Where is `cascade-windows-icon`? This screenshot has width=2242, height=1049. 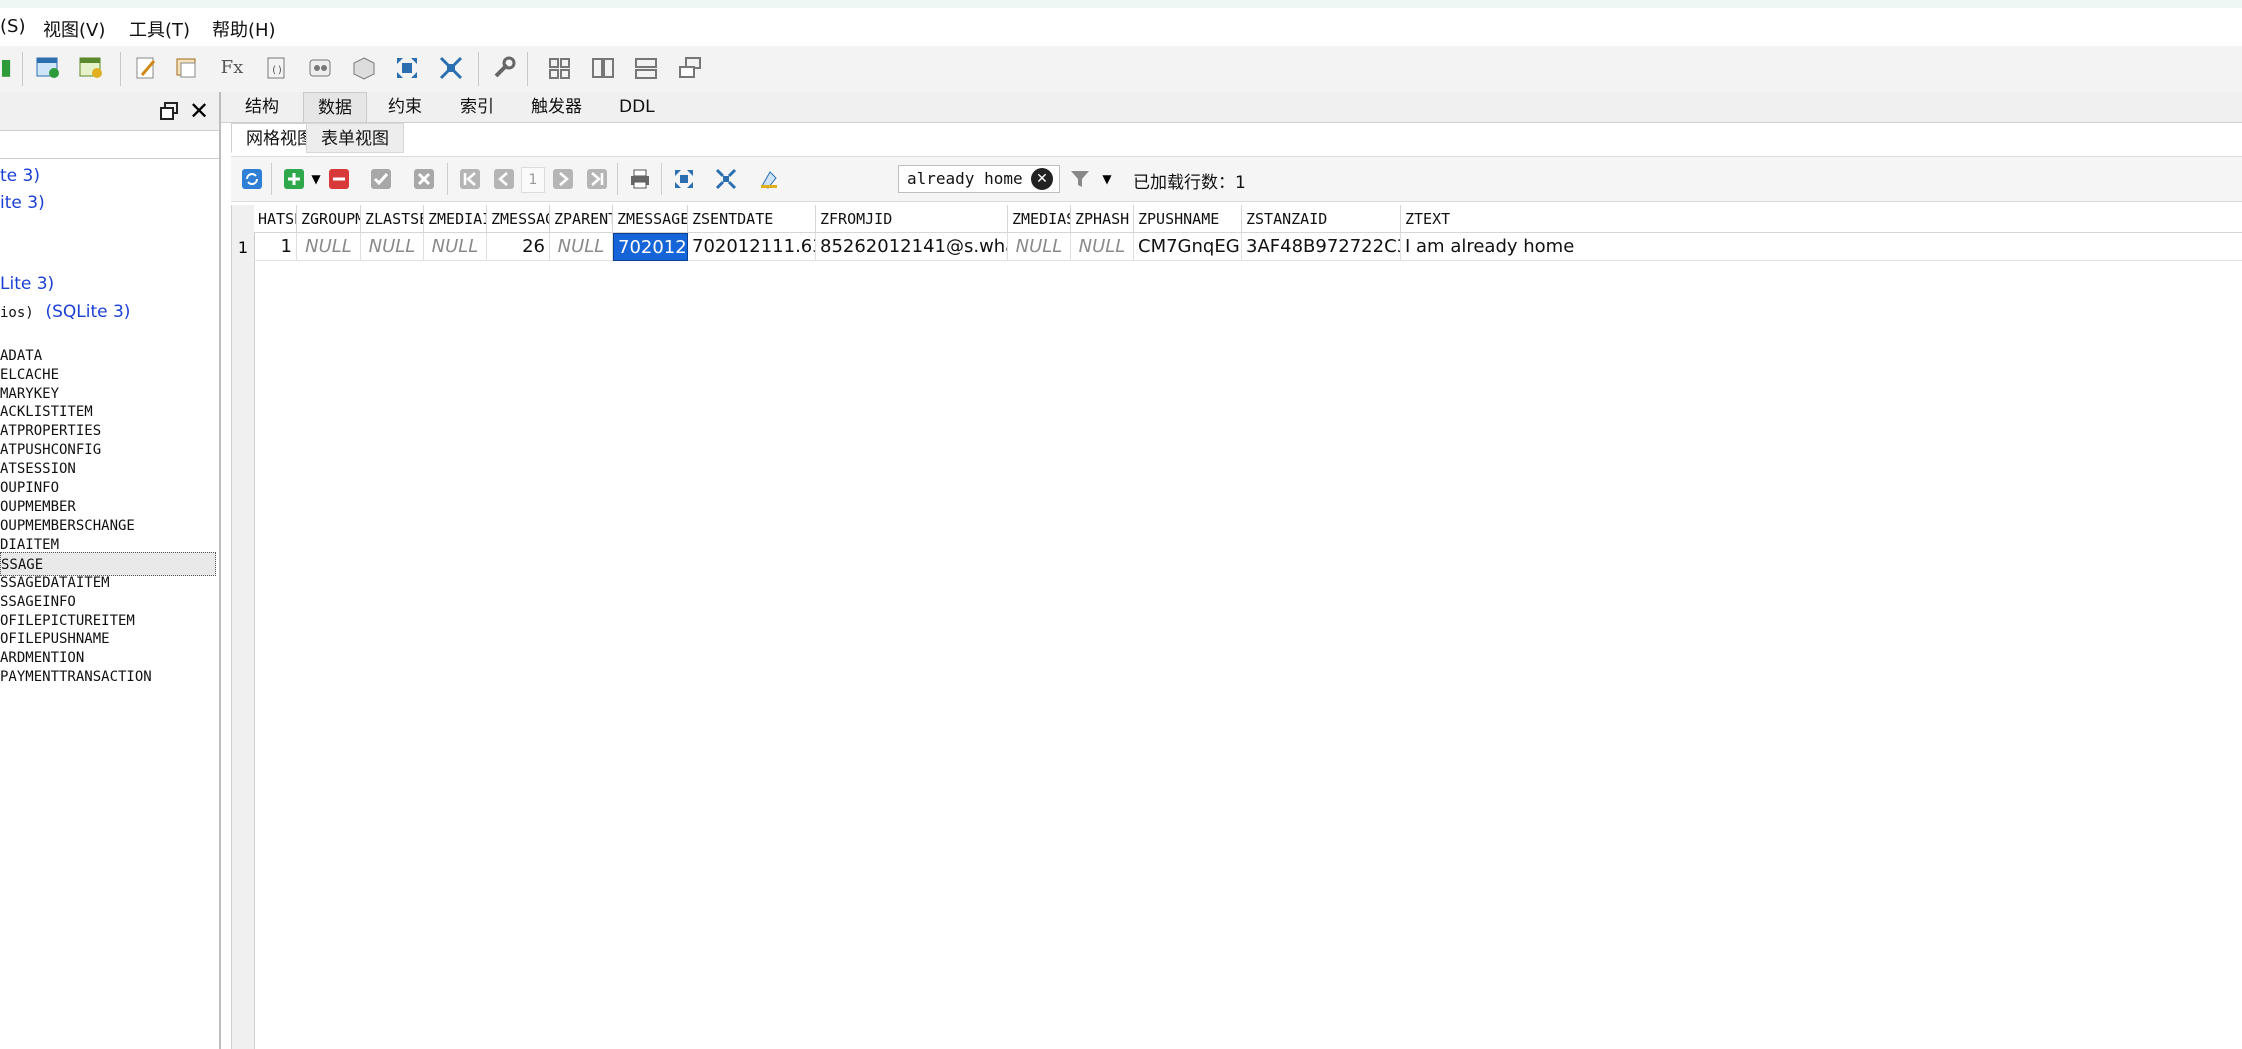 cascade-windows-icon is located at coordinates (690, 68).